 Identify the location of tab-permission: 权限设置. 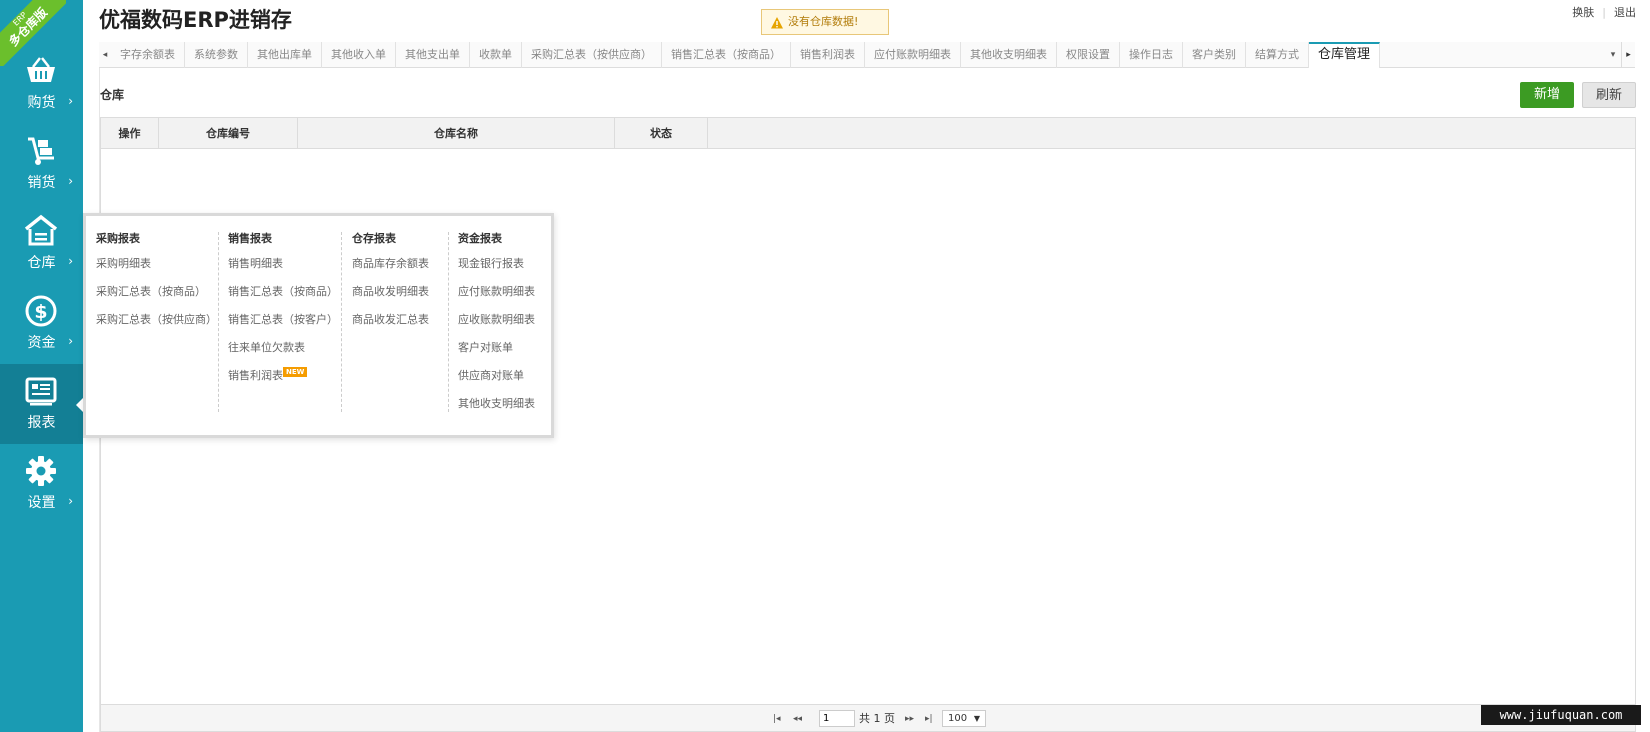
(1088, 55).